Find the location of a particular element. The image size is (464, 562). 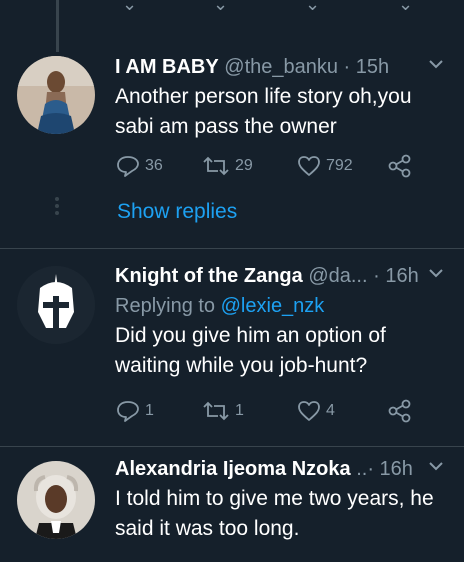

tweet-header: Knight of the Zanga @da... · 16h is located at coordinates (282, 276).